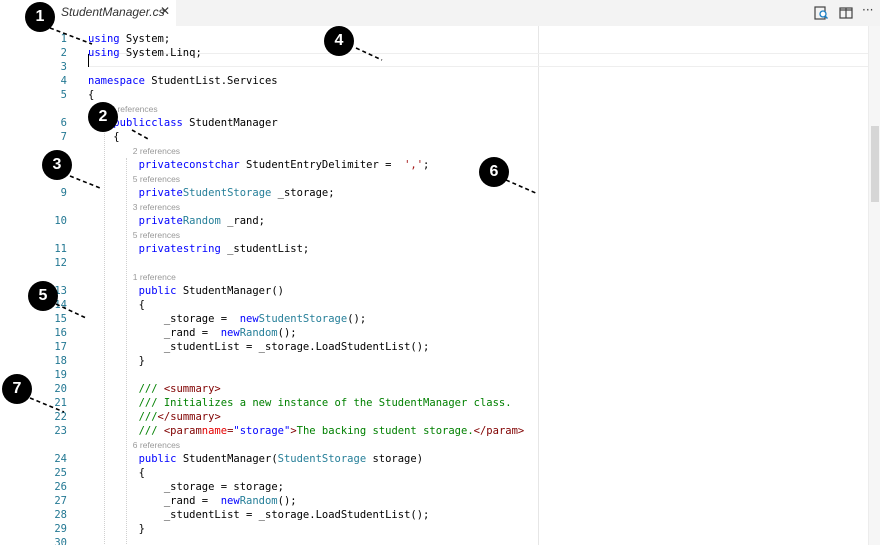 Image resolution: width=880 pixels, height=545 pixels. Describe the element at coordinates (186, 487) in the screenshot. I see `code-line: _storage = storage;` at that location.